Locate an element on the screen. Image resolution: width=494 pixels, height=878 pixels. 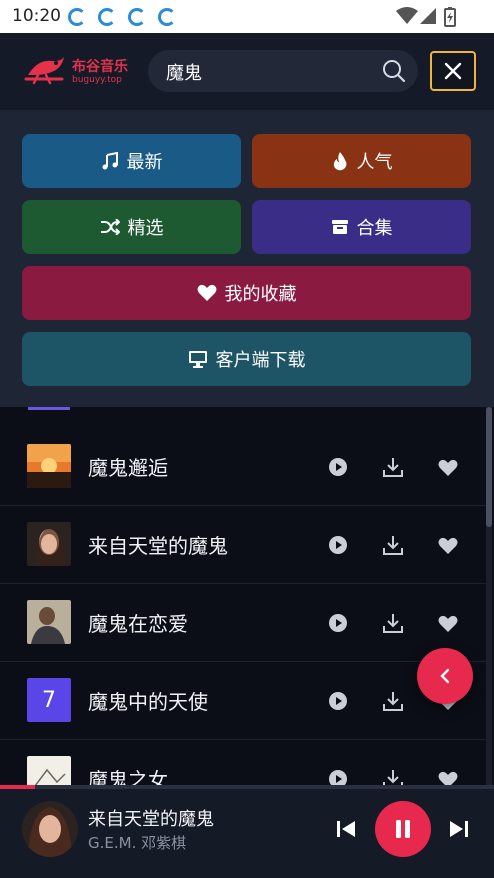
music-note-icon is located at coordinates (110, 161).